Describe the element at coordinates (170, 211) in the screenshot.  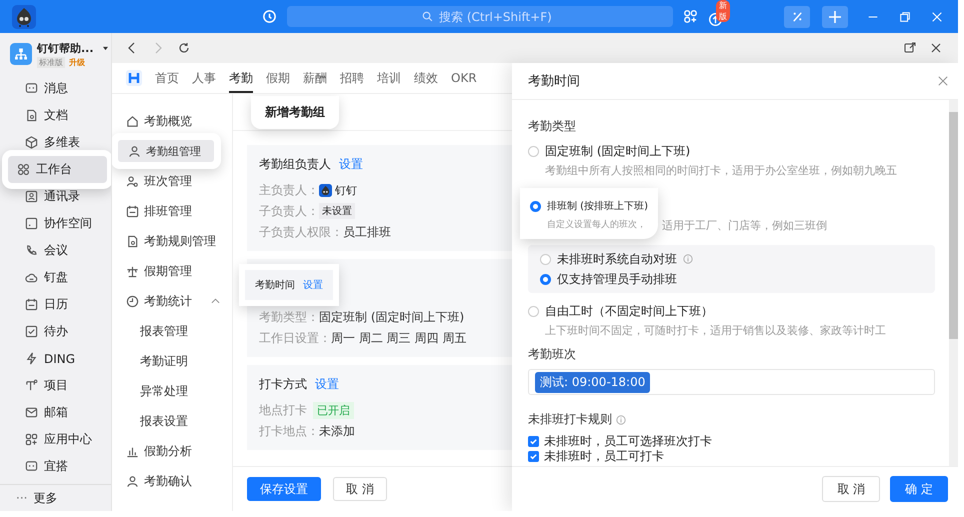
I see `menu-item: 排班管理` at that location.